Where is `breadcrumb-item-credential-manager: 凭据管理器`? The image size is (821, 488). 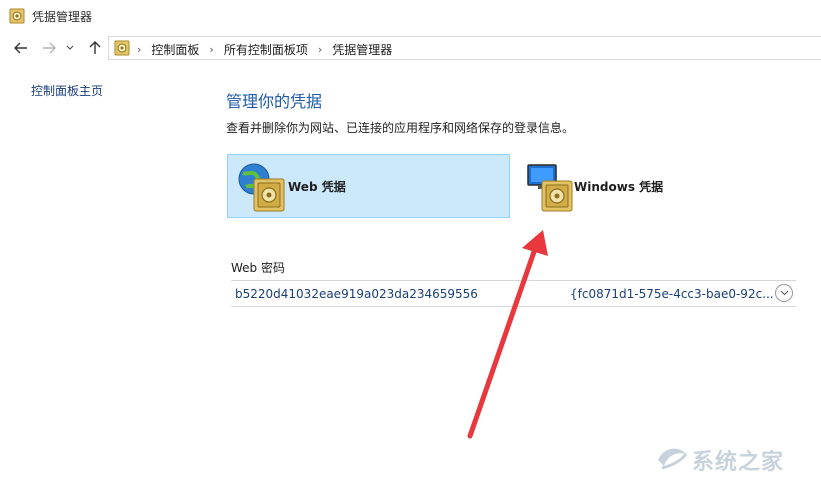
breadcrumb-item-credential-manager: 凭据管理器 is located at coordinates (362, 49).